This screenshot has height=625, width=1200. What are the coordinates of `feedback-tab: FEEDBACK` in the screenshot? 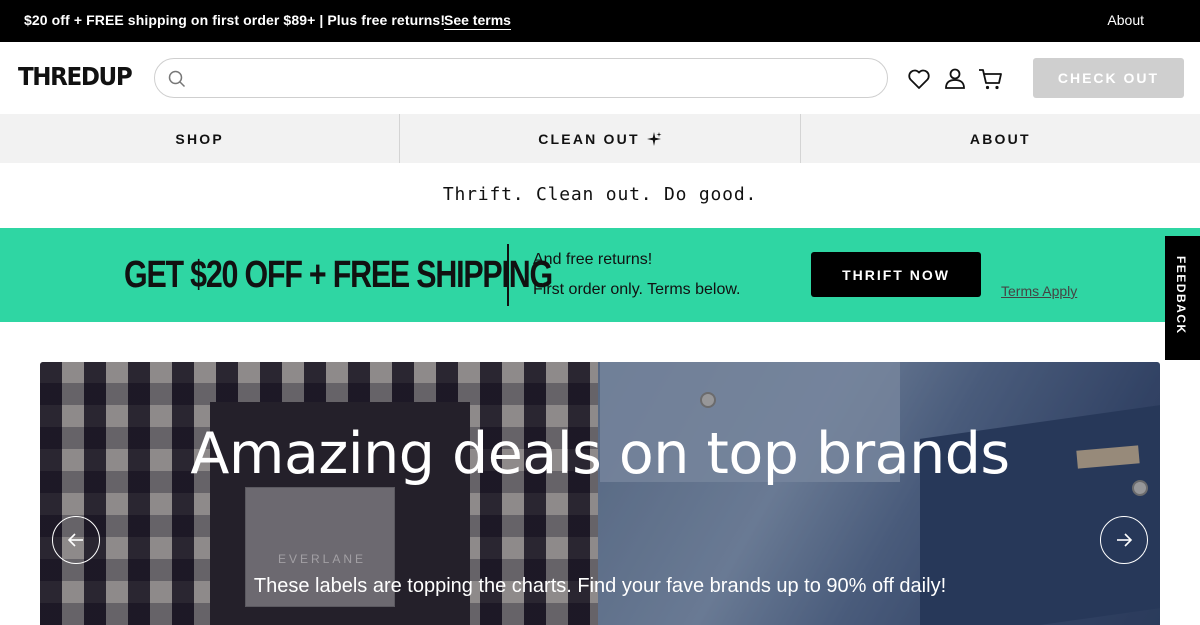 It's located at (1182, 298).